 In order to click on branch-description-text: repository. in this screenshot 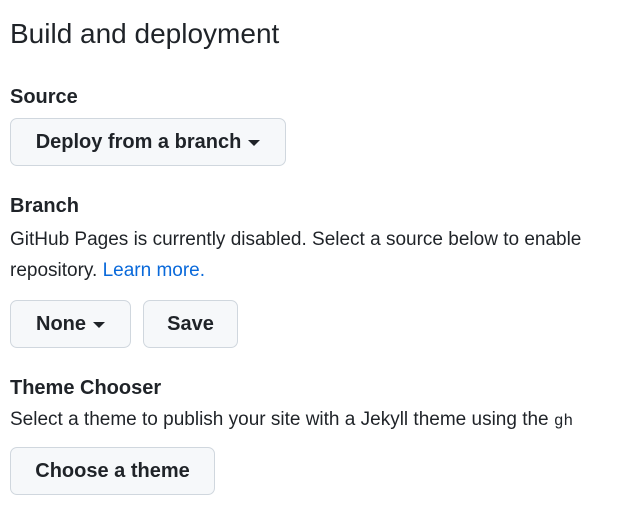, I will do `click(54, 270)`.